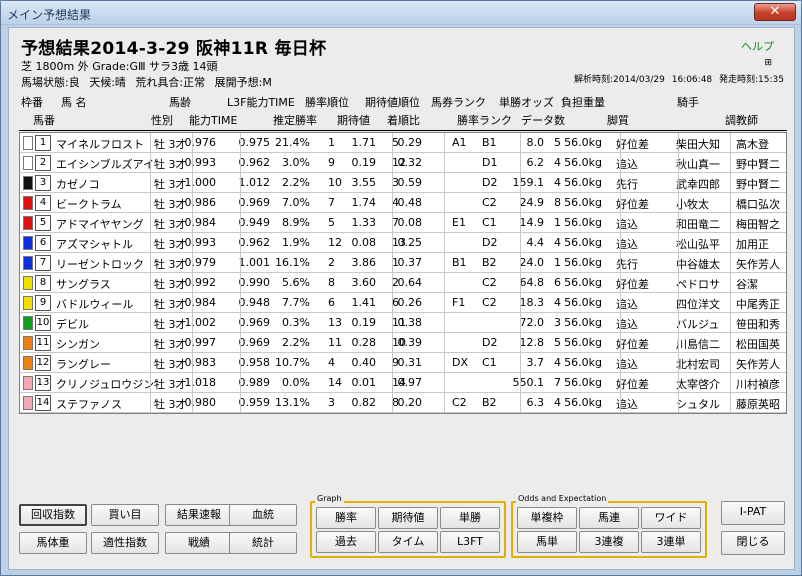  I want to click on cell-win-rank: 9, so click(331, 162).